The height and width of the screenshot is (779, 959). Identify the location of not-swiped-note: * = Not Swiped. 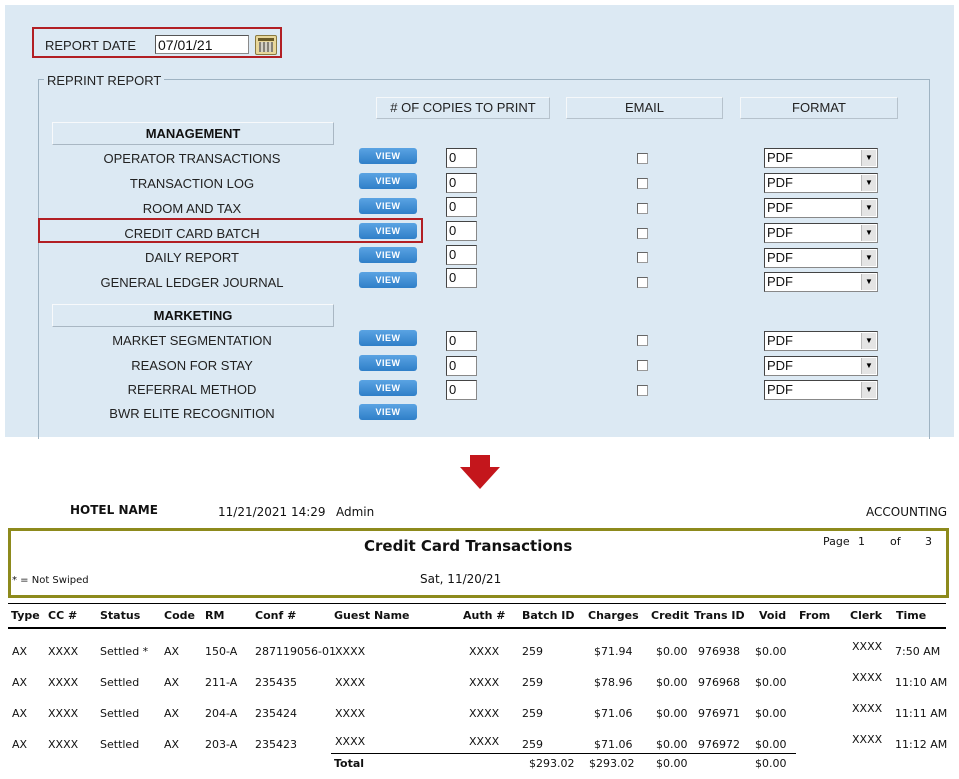
(50, 580).